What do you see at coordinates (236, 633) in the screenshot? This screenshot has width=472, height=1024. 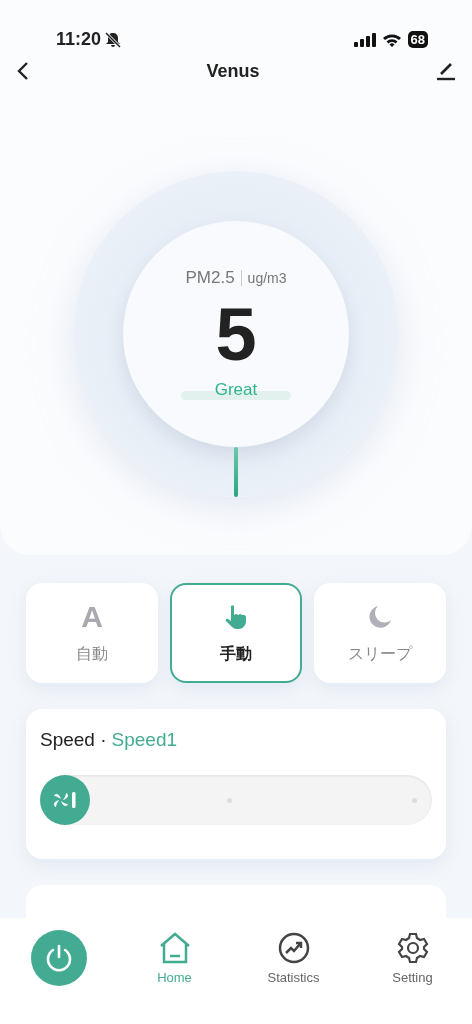 I see `mode-button: 手動` at bounding box center [236, 633].